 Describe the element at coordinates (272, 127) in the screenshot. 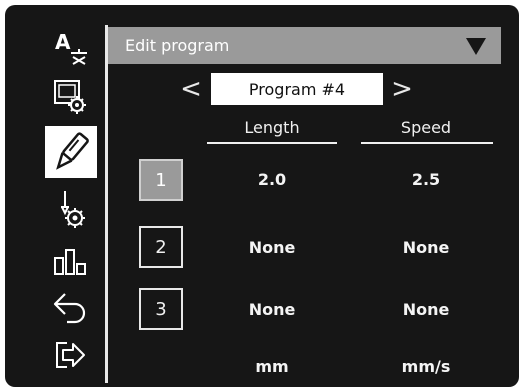

I see `column-header-length: Length` at that location.